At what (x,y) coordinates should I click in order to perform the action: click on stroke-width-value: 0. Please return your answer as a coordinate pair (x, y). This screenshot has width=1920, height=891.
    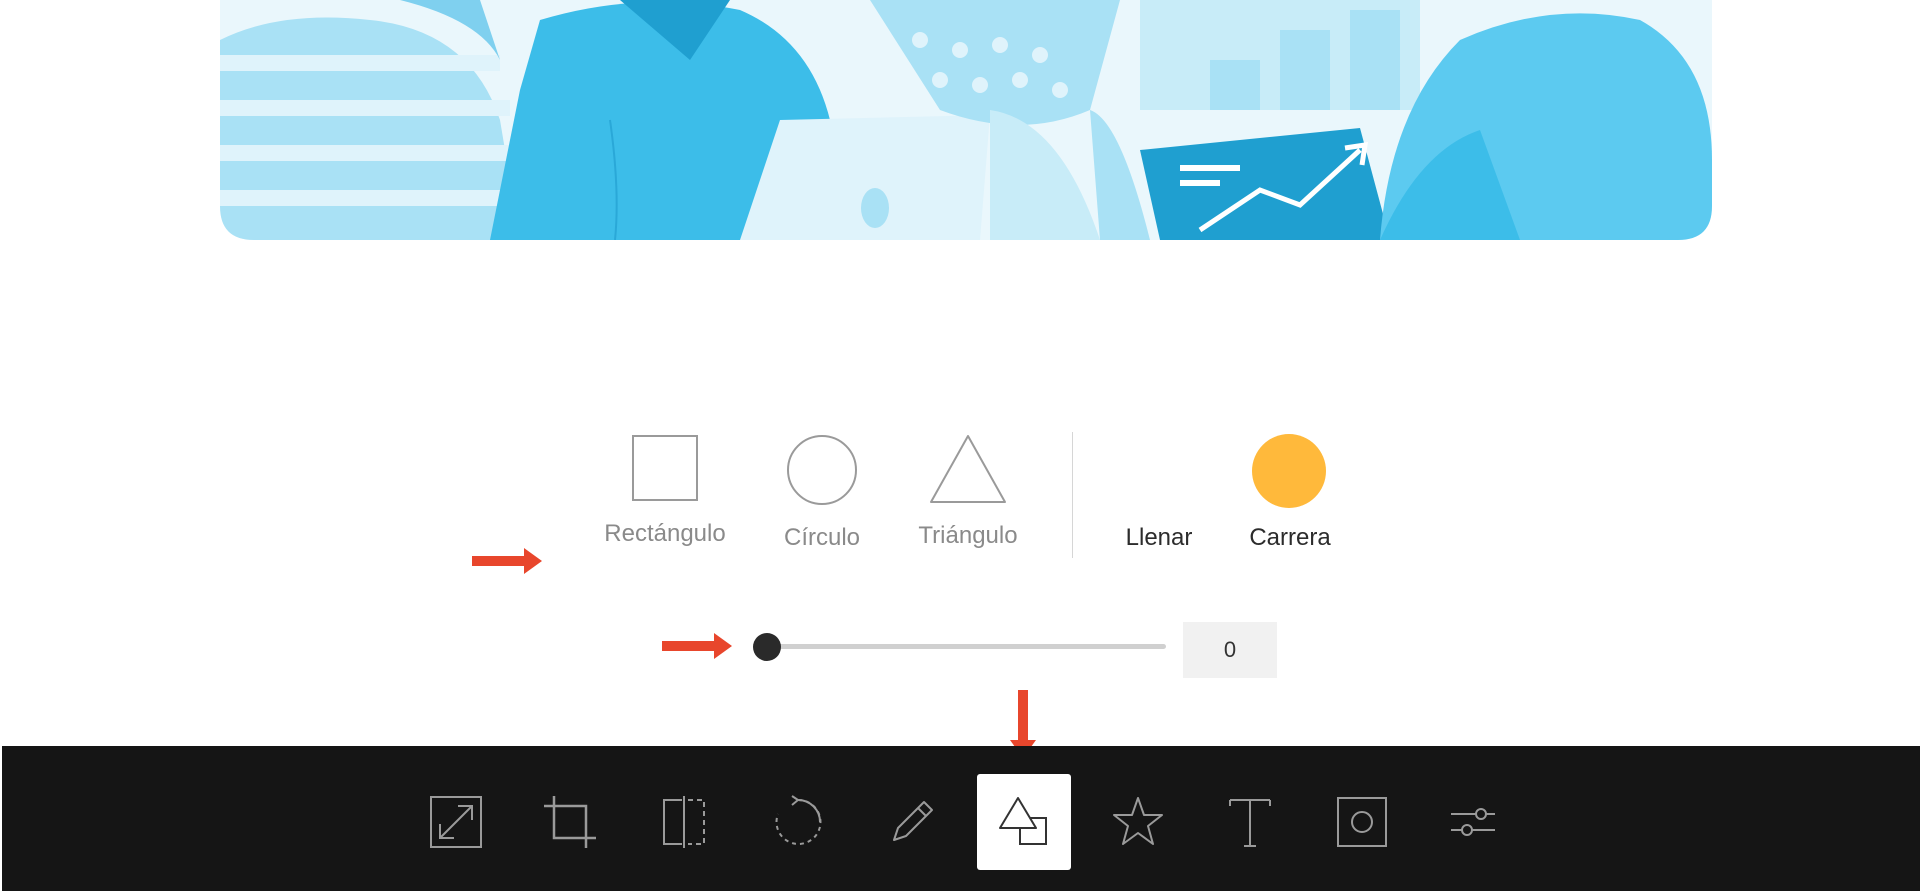
    Looking at the image, I should click on (1230, 650).